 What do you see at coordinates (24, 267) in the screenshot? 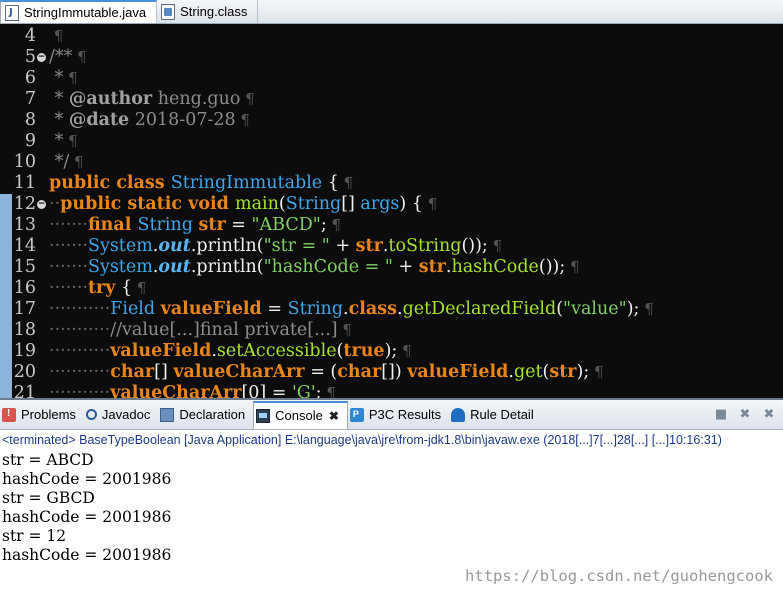
I see `line-number: 15` at bounding box center [24, 267].